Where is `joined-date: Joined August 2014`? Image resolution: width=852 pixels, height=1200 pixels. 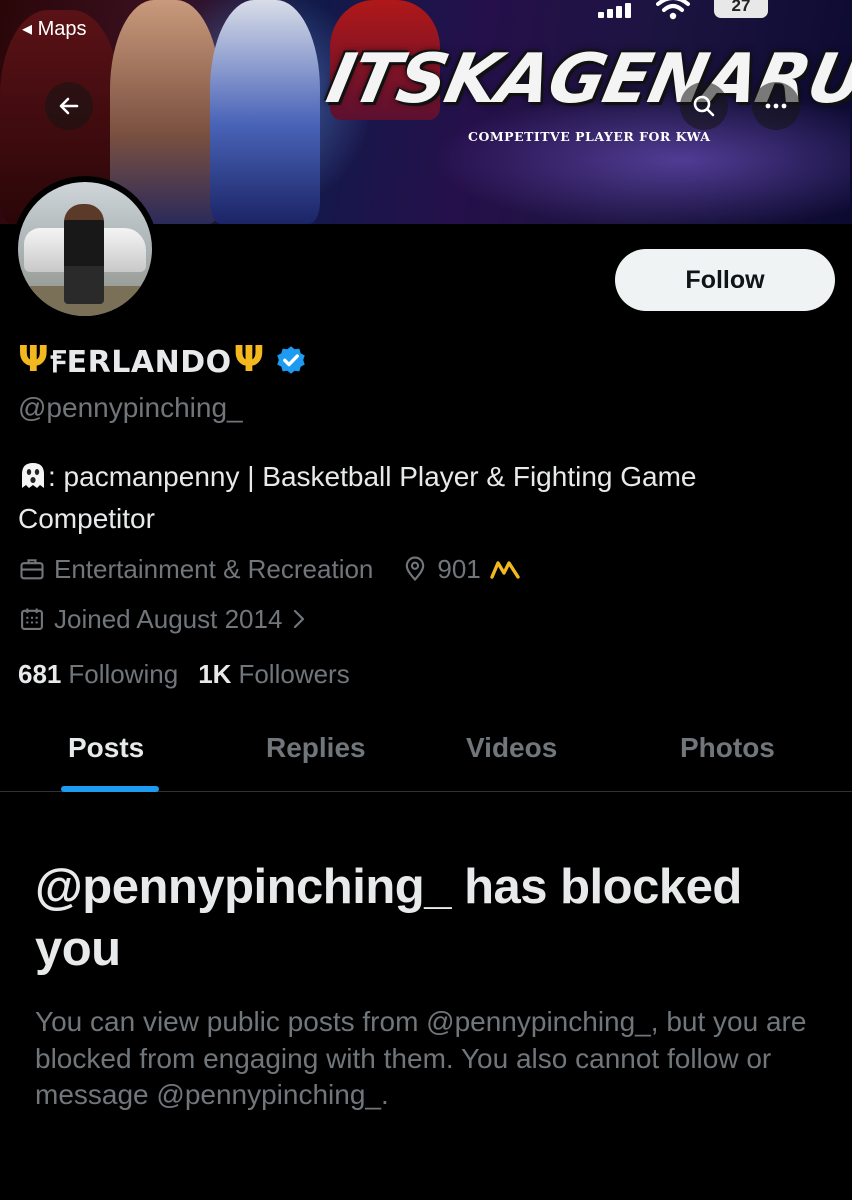 joined-date: Joined August 2014 is located at coordinates (168, 618).